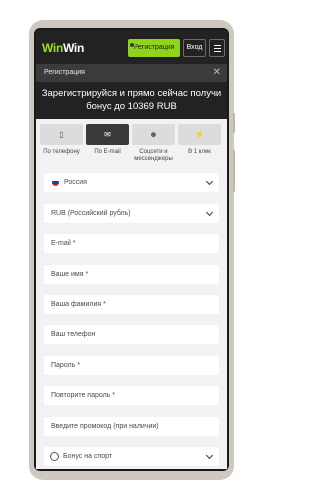 The width and height of the screenshot is (320, 500). I want to click on russia-flag-icon, so click(55, 182).